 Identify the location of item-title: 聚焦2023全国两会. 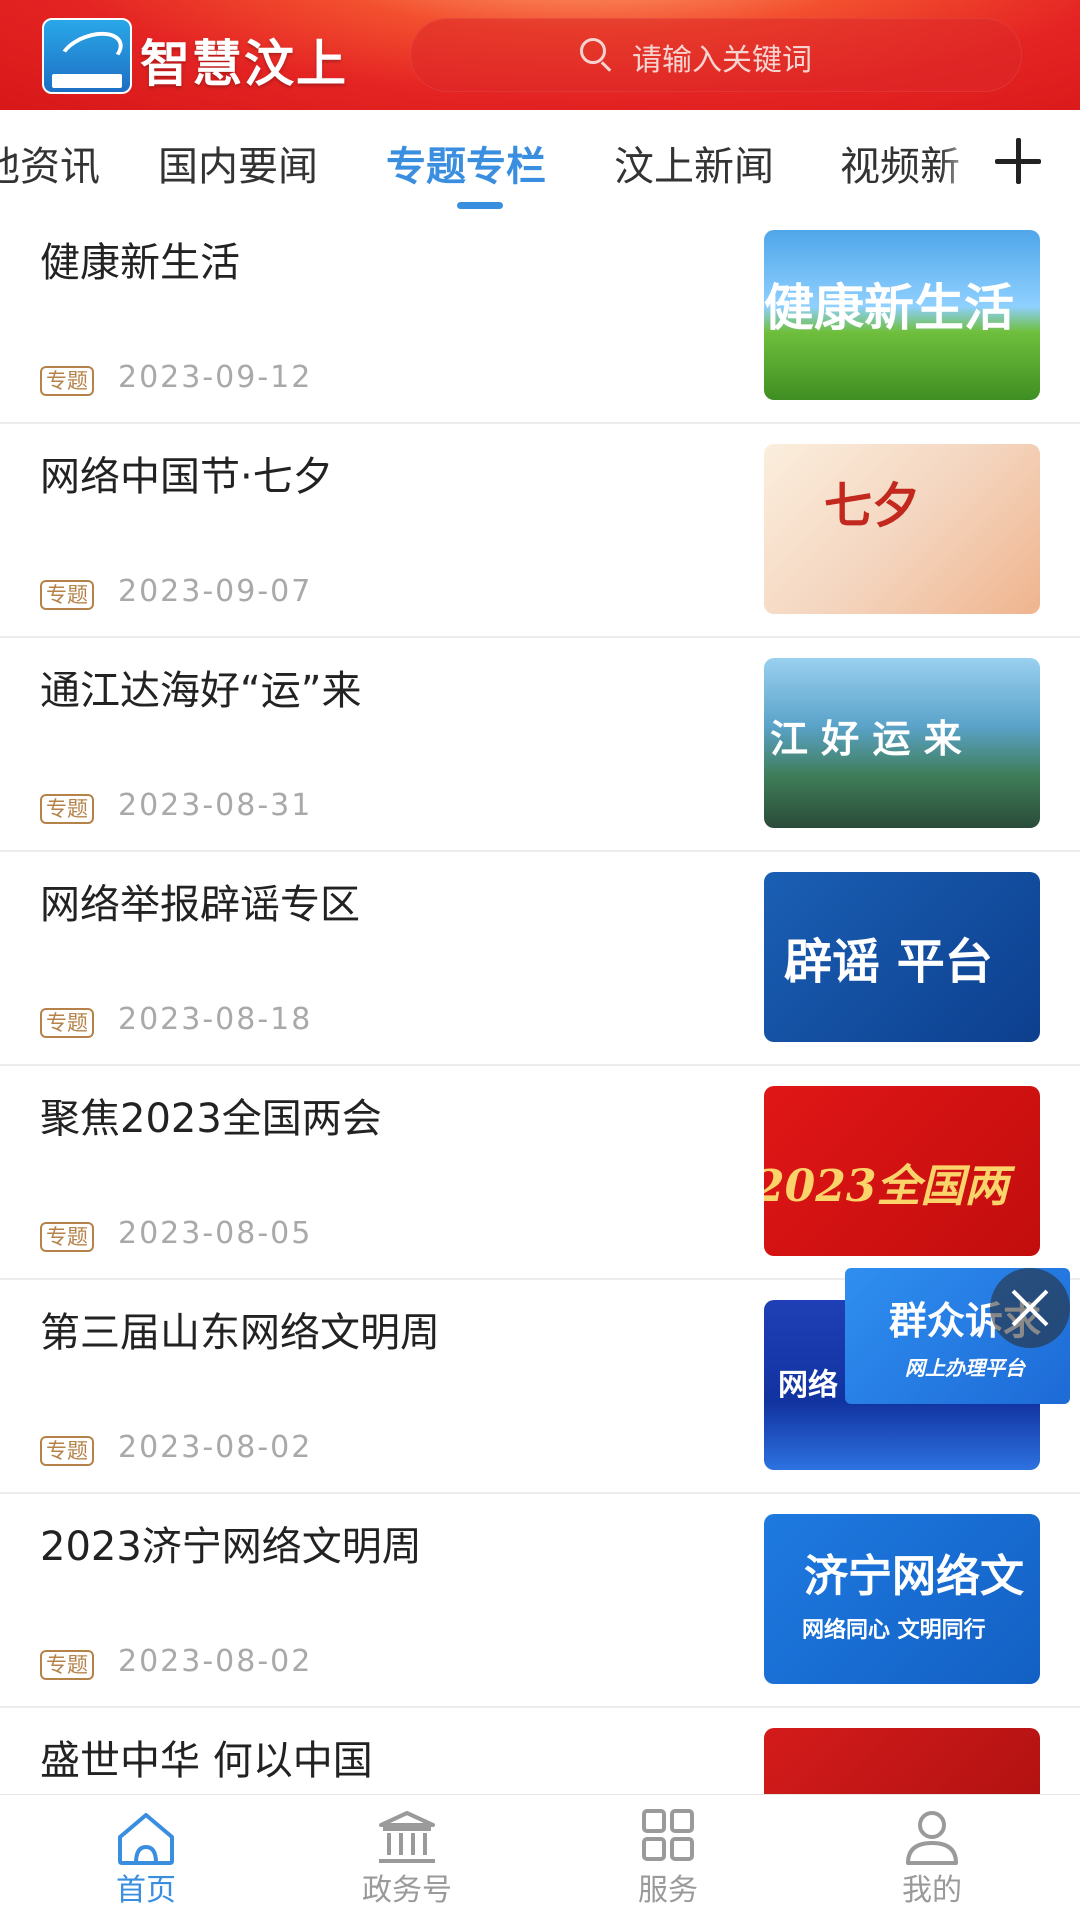
(211, 1119).